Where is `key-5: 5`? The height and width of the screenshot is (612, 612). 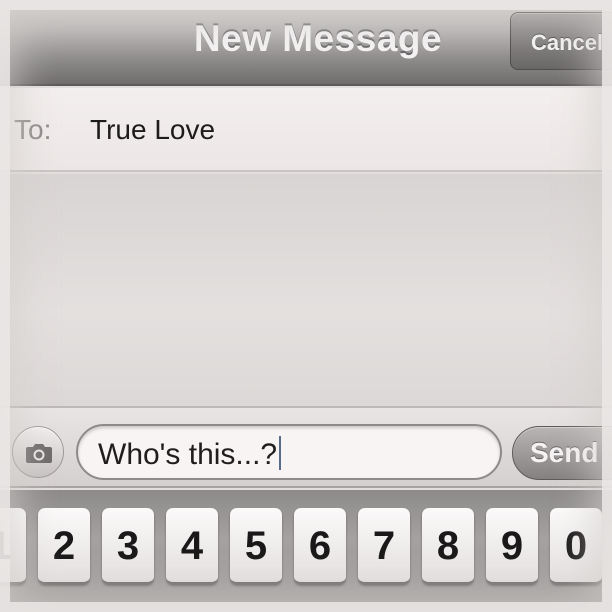
key-5: 5 is located at coordinates (256, 546).